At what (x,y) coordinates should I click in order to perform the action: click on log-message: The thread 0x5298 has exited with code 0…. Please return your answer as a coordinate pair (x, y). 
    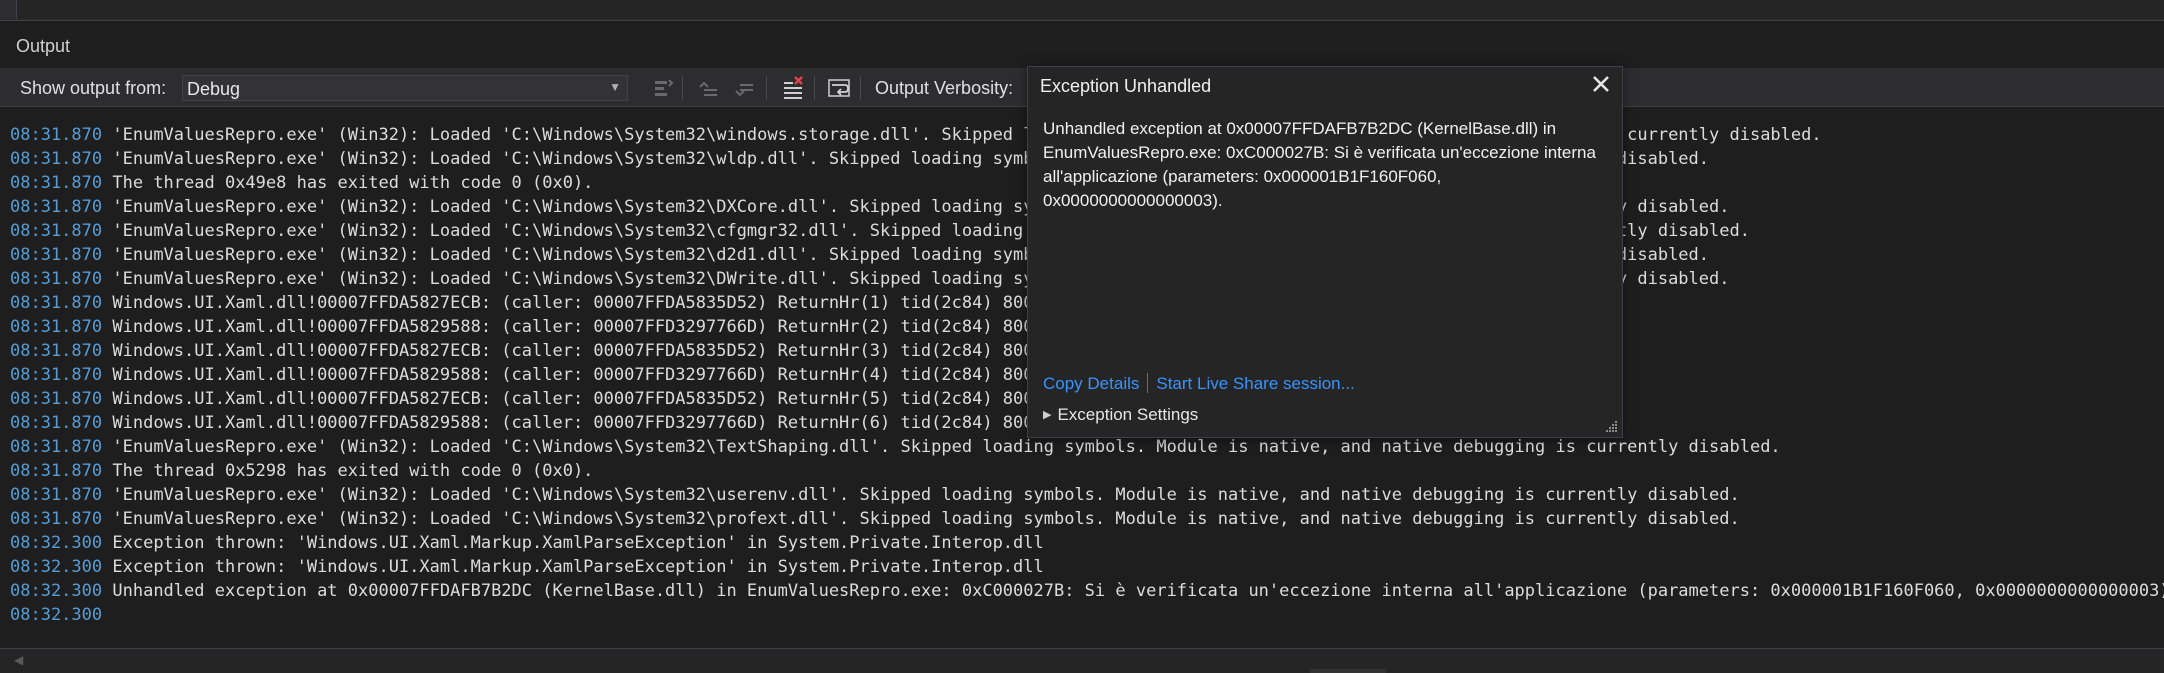
    Looking at the image, I should click on (353, 471).